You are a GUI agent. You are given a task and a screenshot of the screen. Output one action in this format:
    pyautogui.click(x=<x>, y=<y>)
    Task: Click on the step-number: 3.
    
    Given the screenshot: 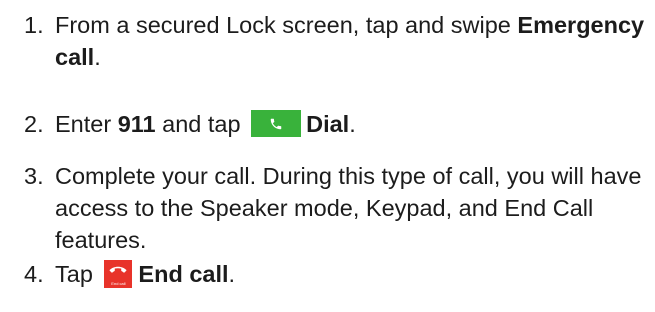 What is the action you would take?
    pyautogui.click(x=34, y=176)
    